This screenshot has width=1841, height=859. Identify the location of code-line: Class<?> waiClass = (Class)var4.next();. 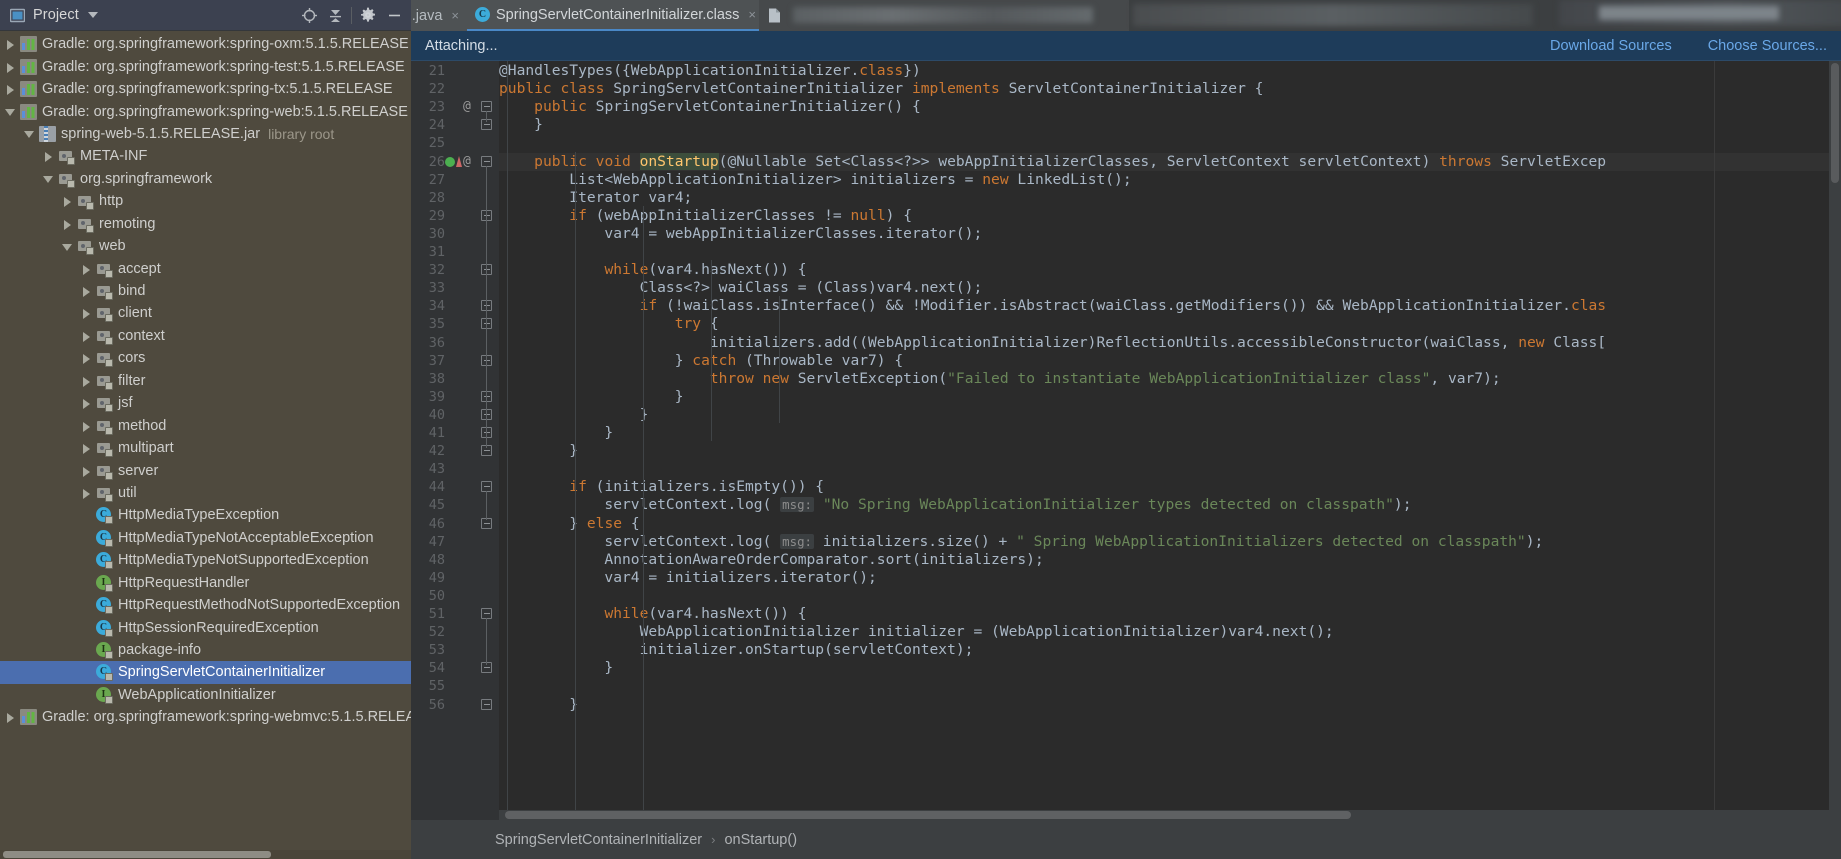
(1170, 288).